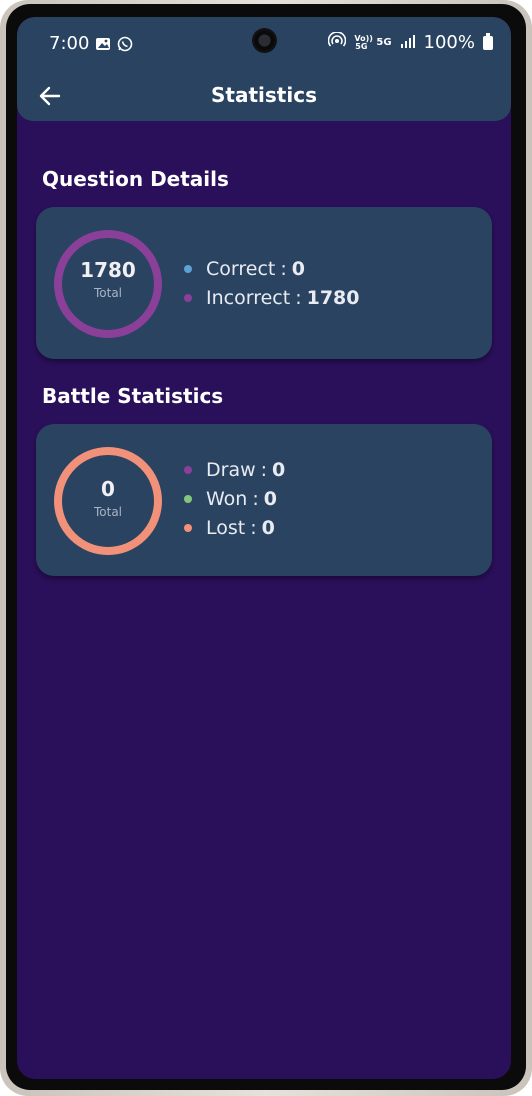 Image resolution: width=532 pixels, height=1096 pixels. I want to click on won-dot, so click(188, 498).